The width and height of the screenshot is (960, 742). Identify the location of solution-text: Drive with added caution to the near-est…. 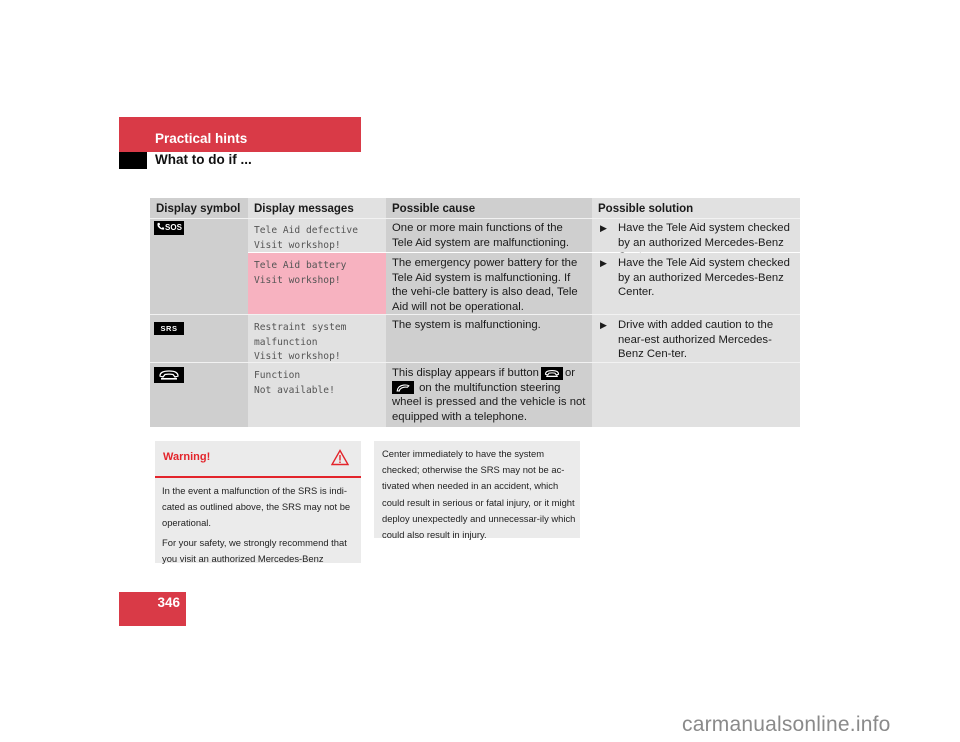
(696, 339).